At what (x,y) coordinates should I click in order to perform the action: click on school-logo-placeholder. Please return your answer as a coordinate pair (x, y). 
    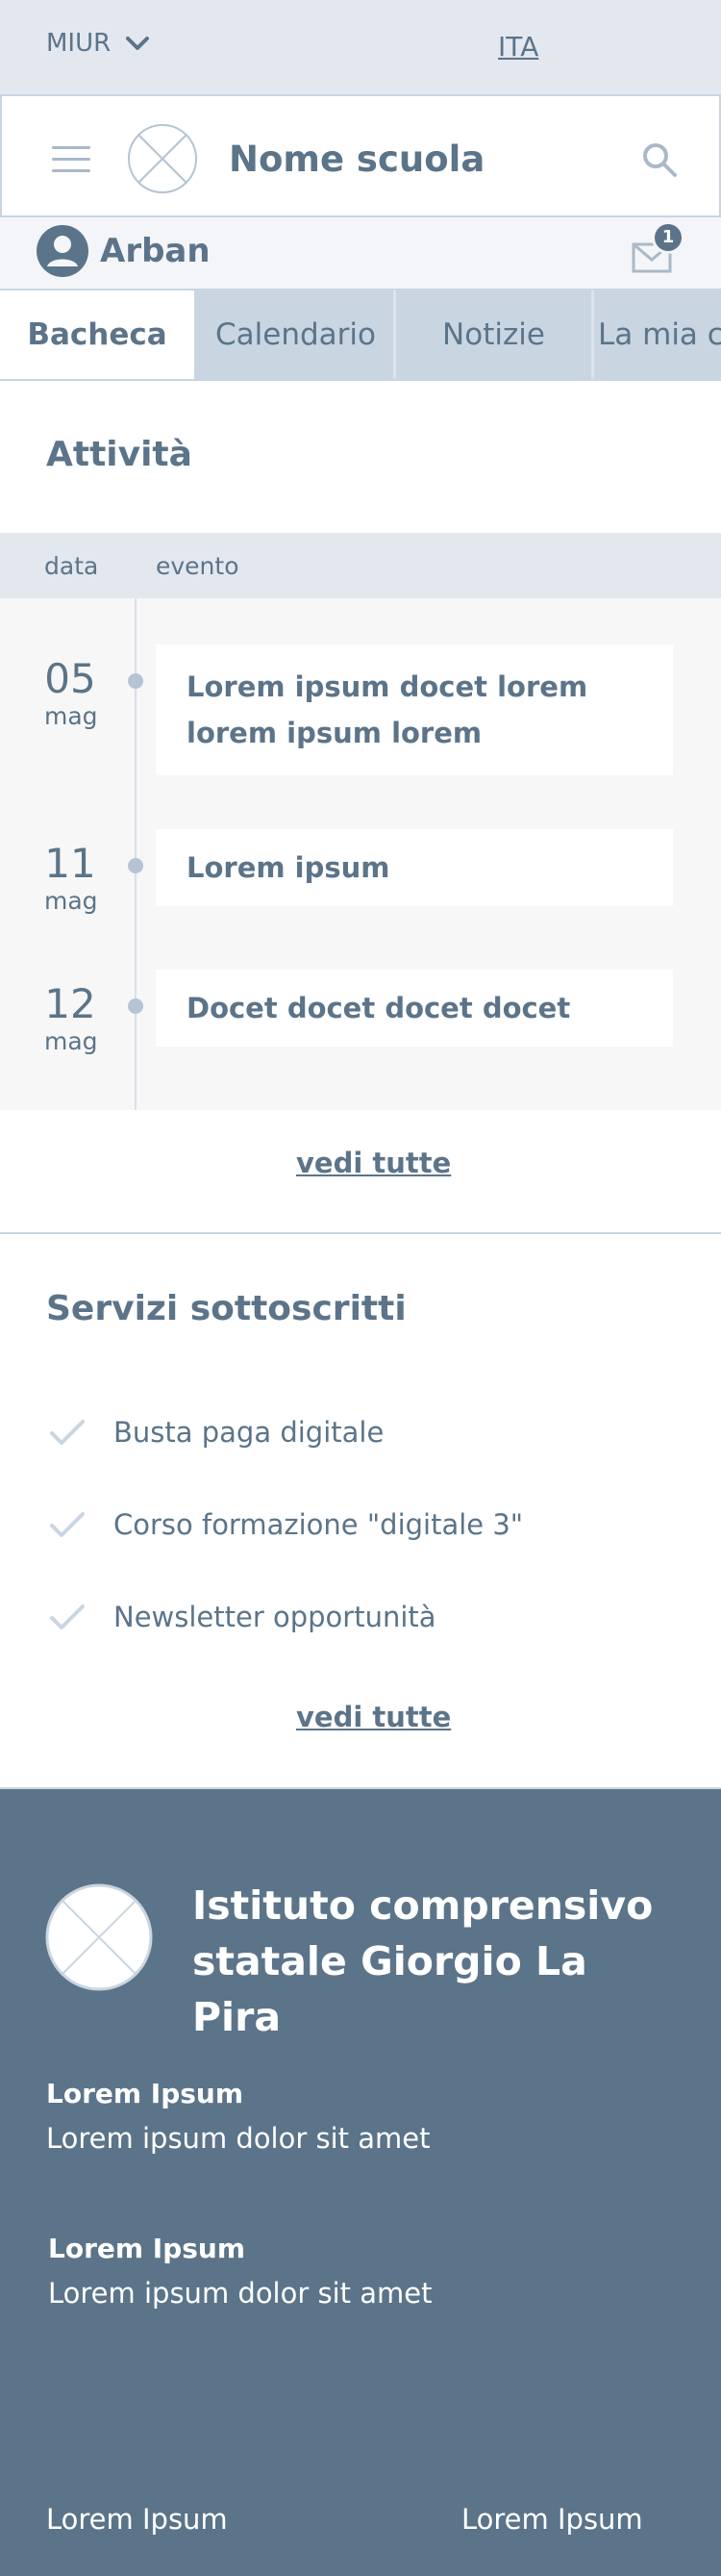
    Looking at the image, I should click on (162, 159).